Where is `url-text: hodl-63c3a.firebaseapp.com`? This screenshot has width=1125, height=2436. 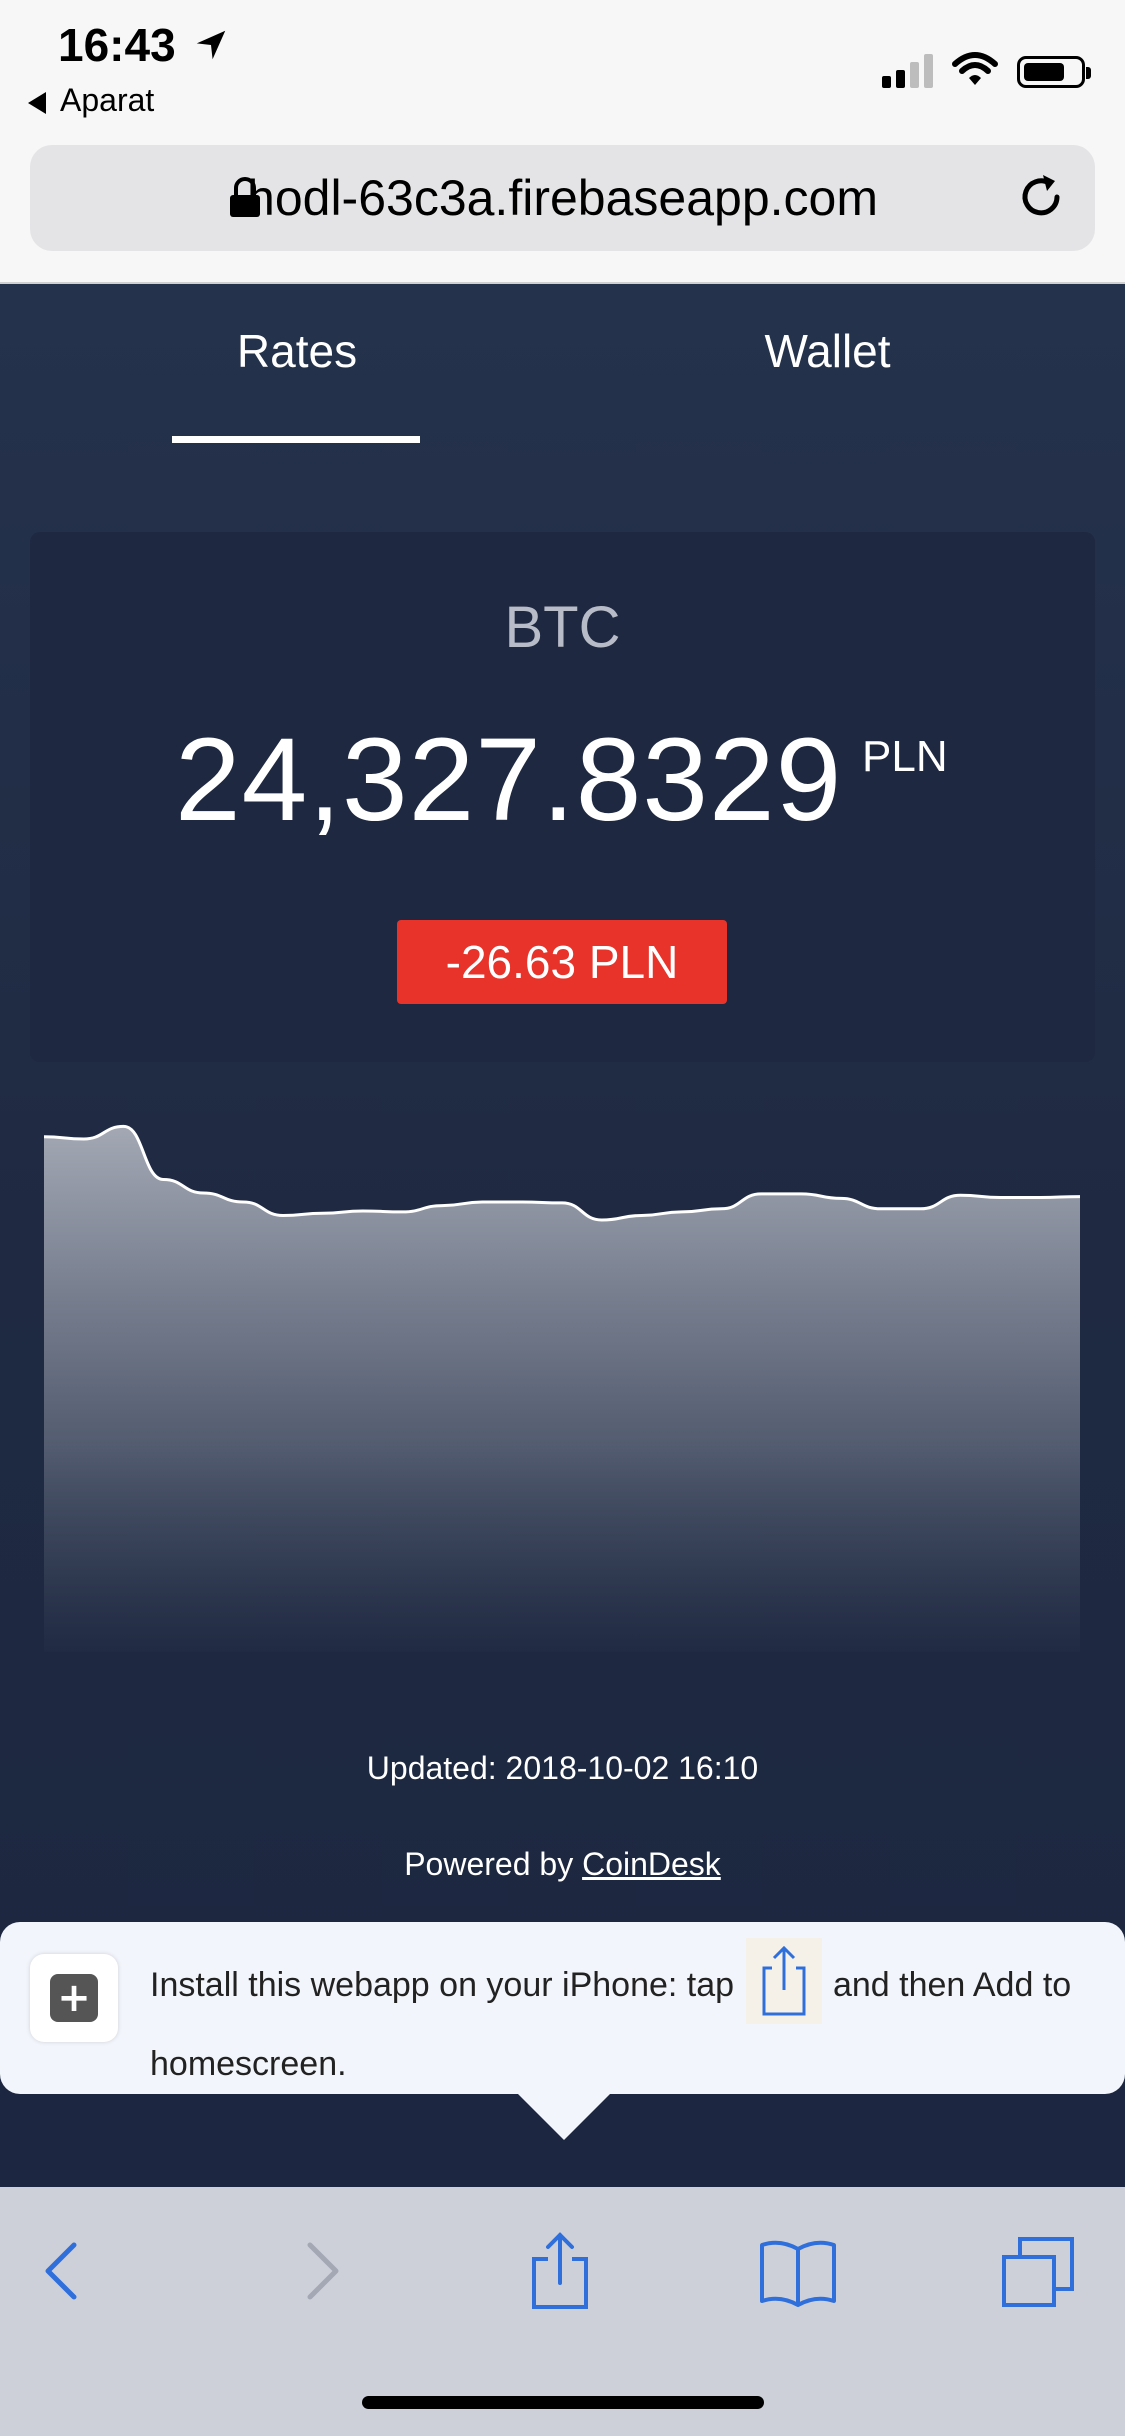 url-text: hodl-63c3a.firebaseapp.com is located at coordinates (562, 198).